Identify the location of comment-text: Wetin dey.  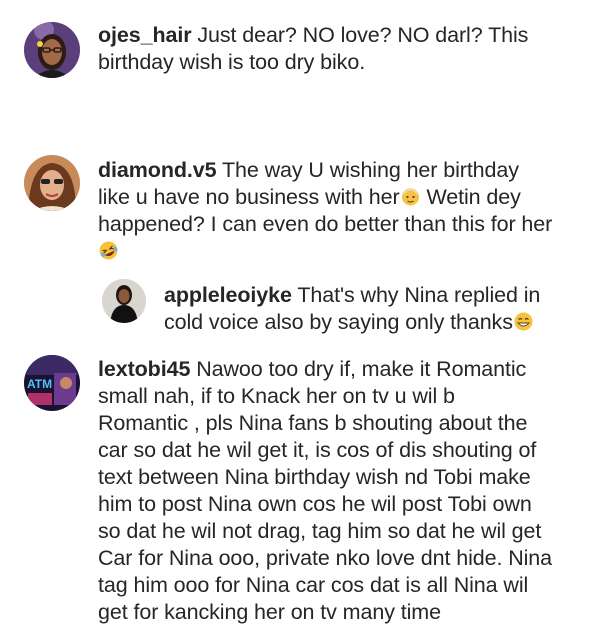
(473, 197).